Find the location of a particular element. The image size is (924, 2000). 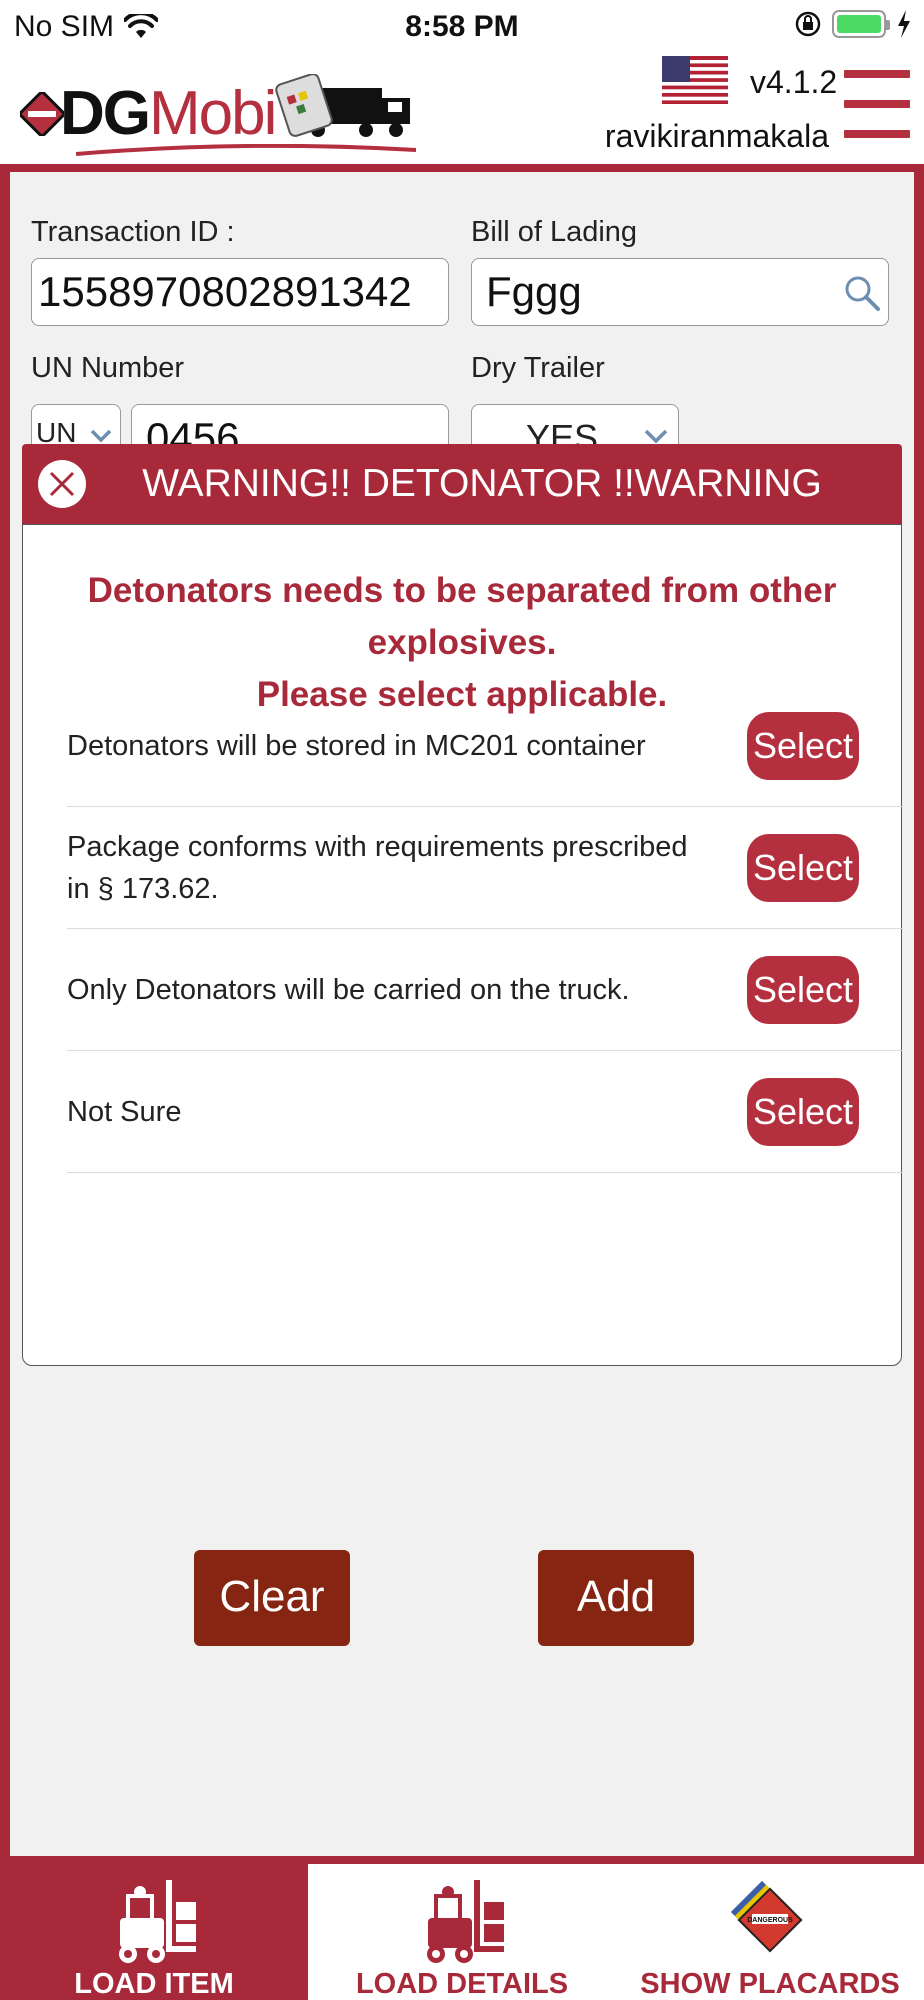

dry-trailer-label: Dry Trailer is located at coordinates (538, 368).